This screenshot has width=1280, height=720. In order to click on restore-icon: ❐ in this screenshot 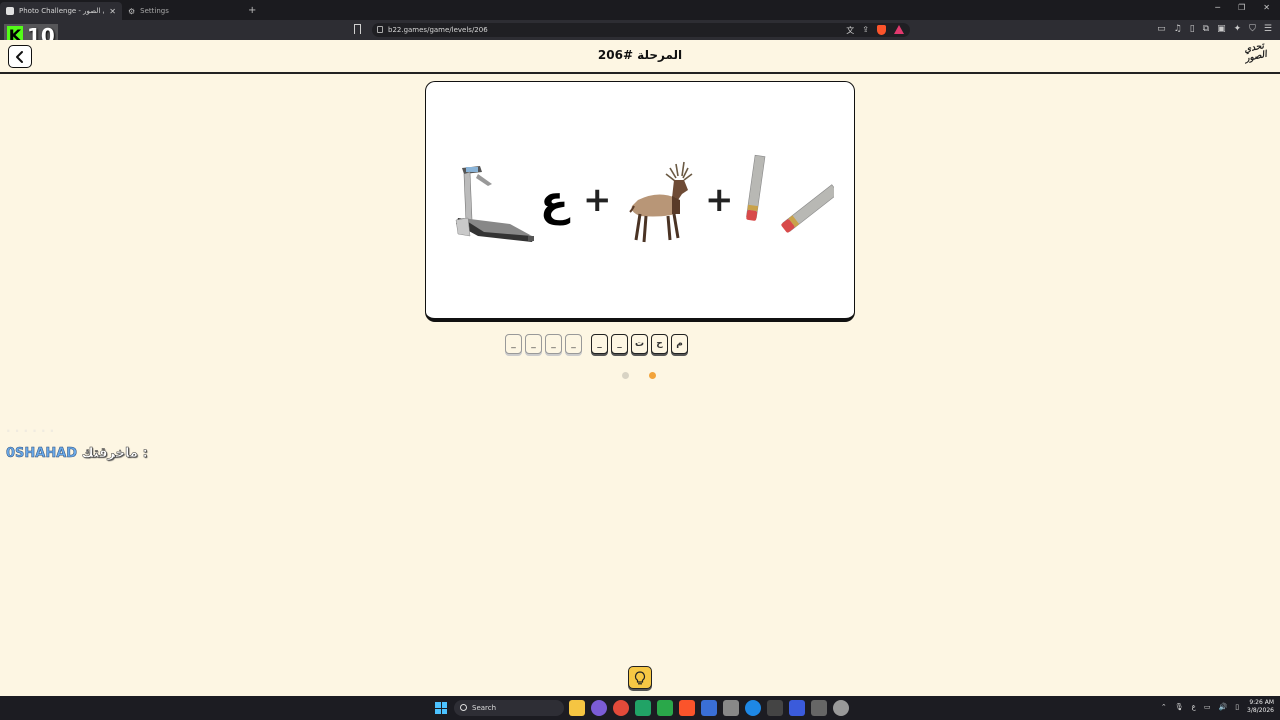, I will do `click(1241, 7)`.